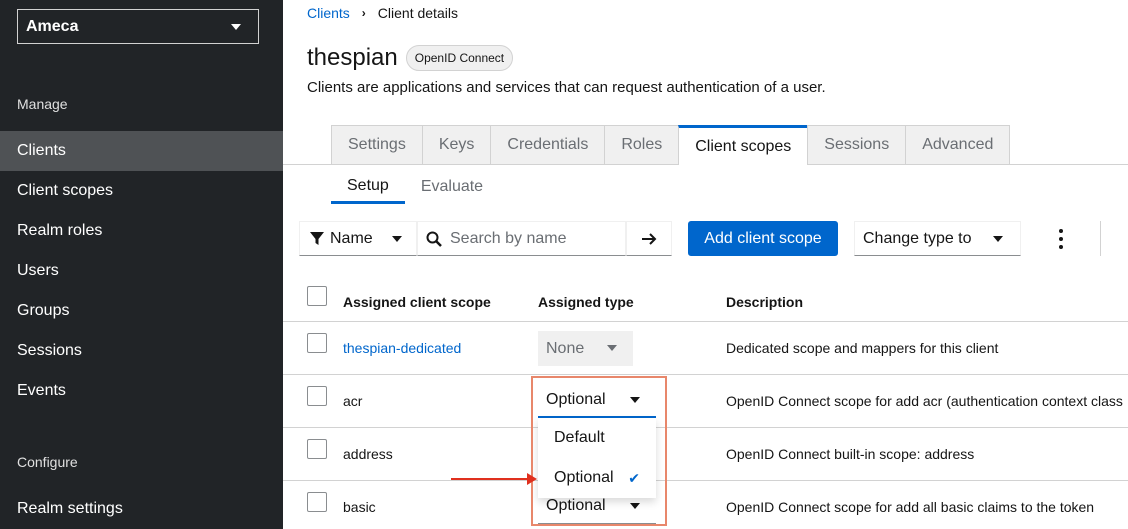 Image resolution: width=1128 pixels, height=529 pixels. I want to click on scope-name: acr, so click(353, 401).